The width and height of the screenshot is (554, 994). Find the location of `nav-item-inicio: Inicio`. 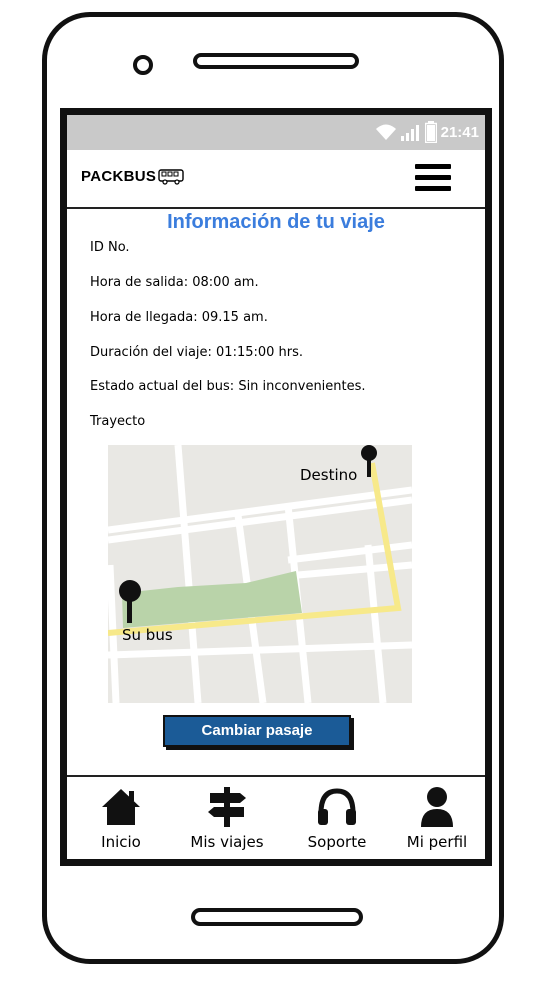

nav-item-inicio: Inicio is located at coordinates (121, 818).